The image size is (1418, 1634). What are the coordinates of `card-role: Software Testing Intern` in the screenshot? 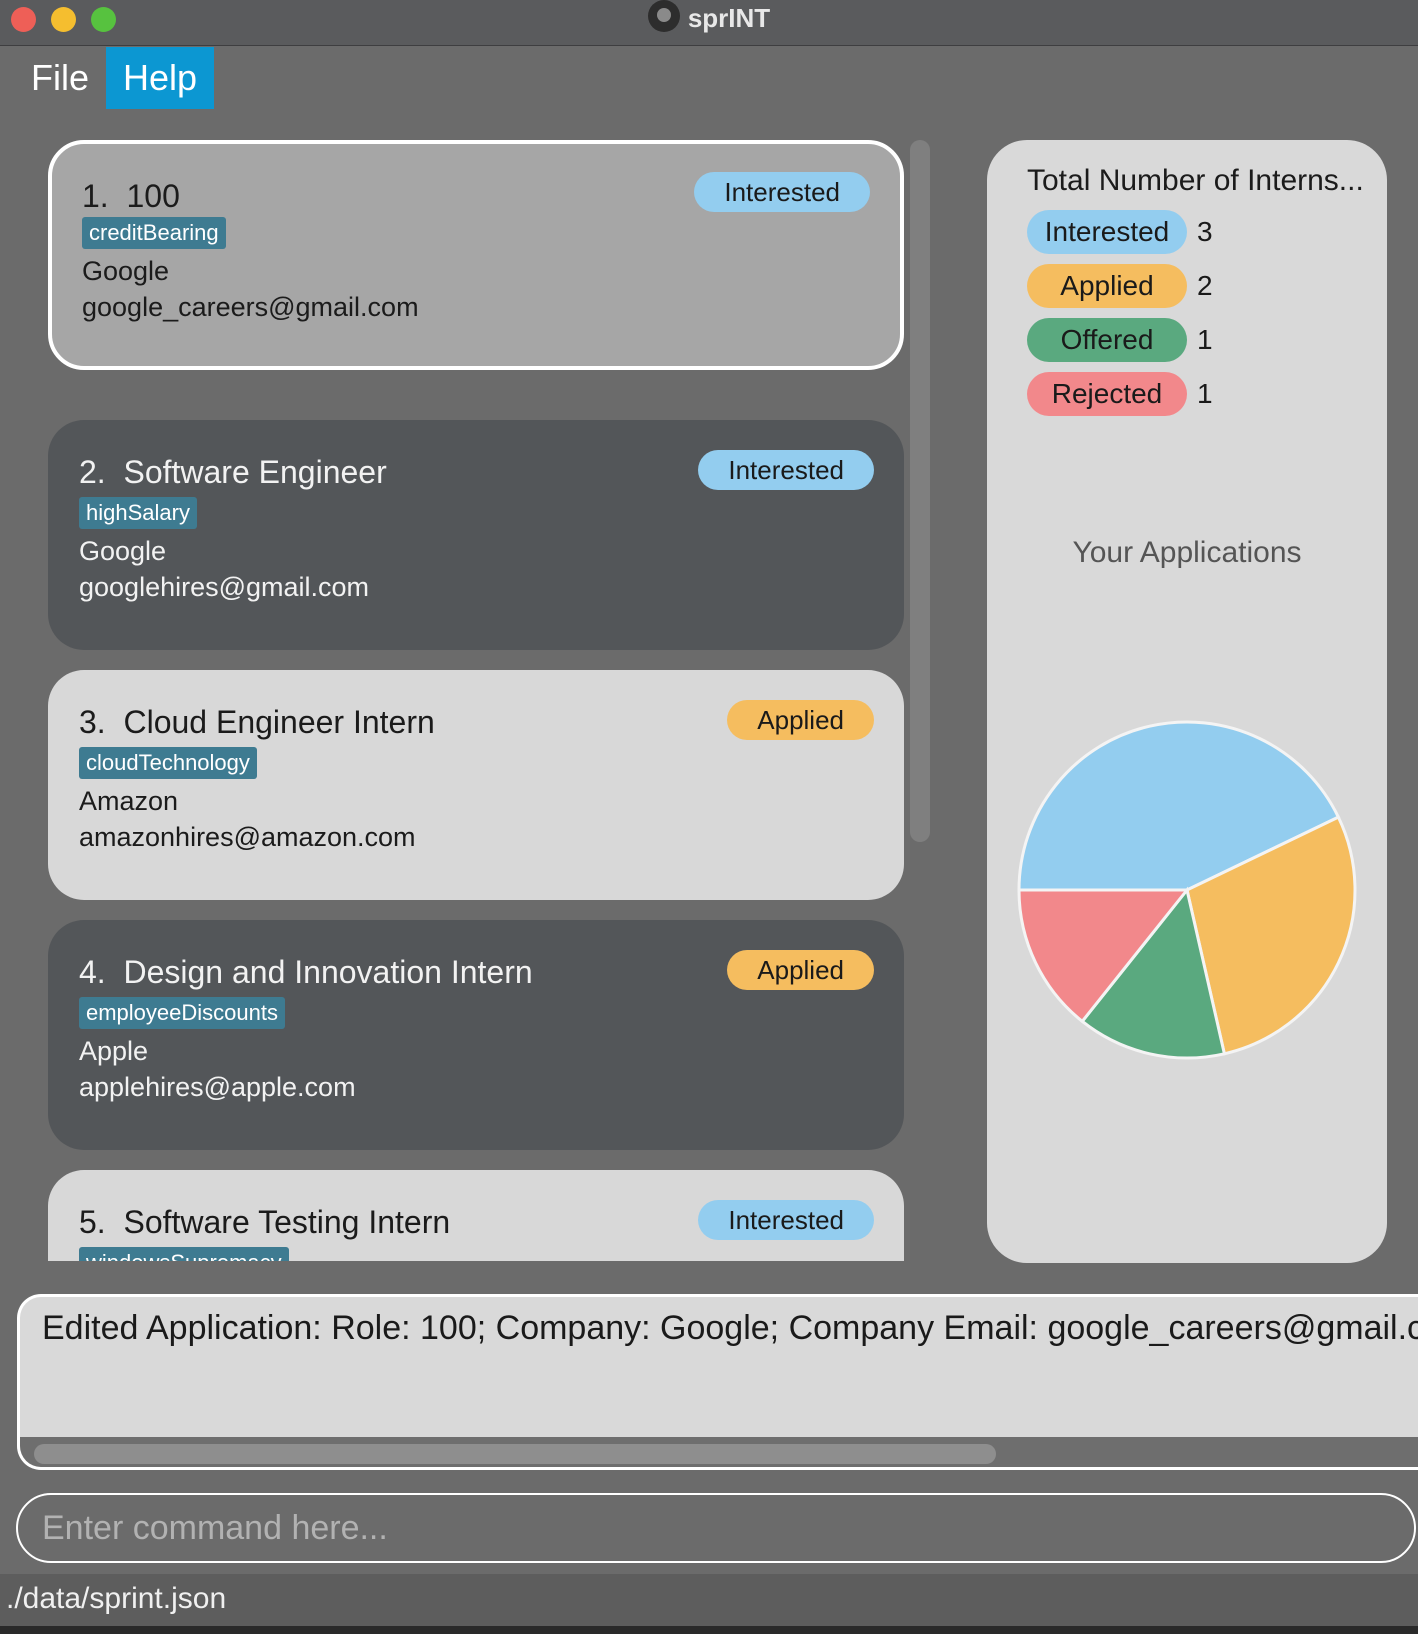 It's located at (287, 1222).